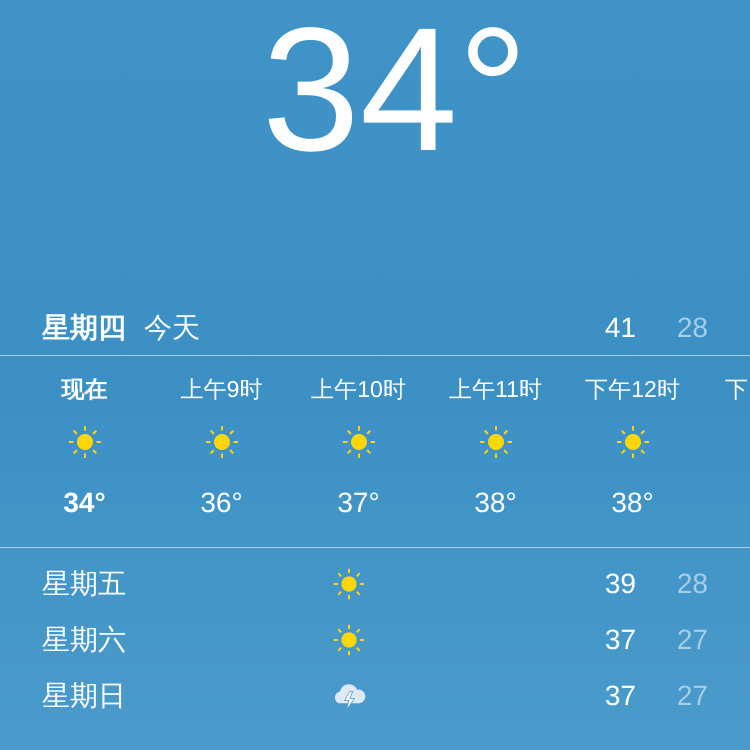 This screenshot has height=750, width=750. I want to click on hour-temperature: 36°, so click(221, 503).